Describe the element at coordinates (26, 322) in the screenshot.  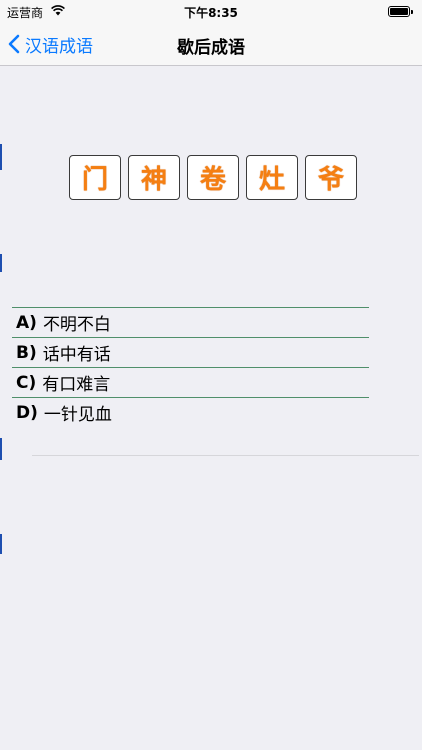
I see `option-key: A)` at that location.